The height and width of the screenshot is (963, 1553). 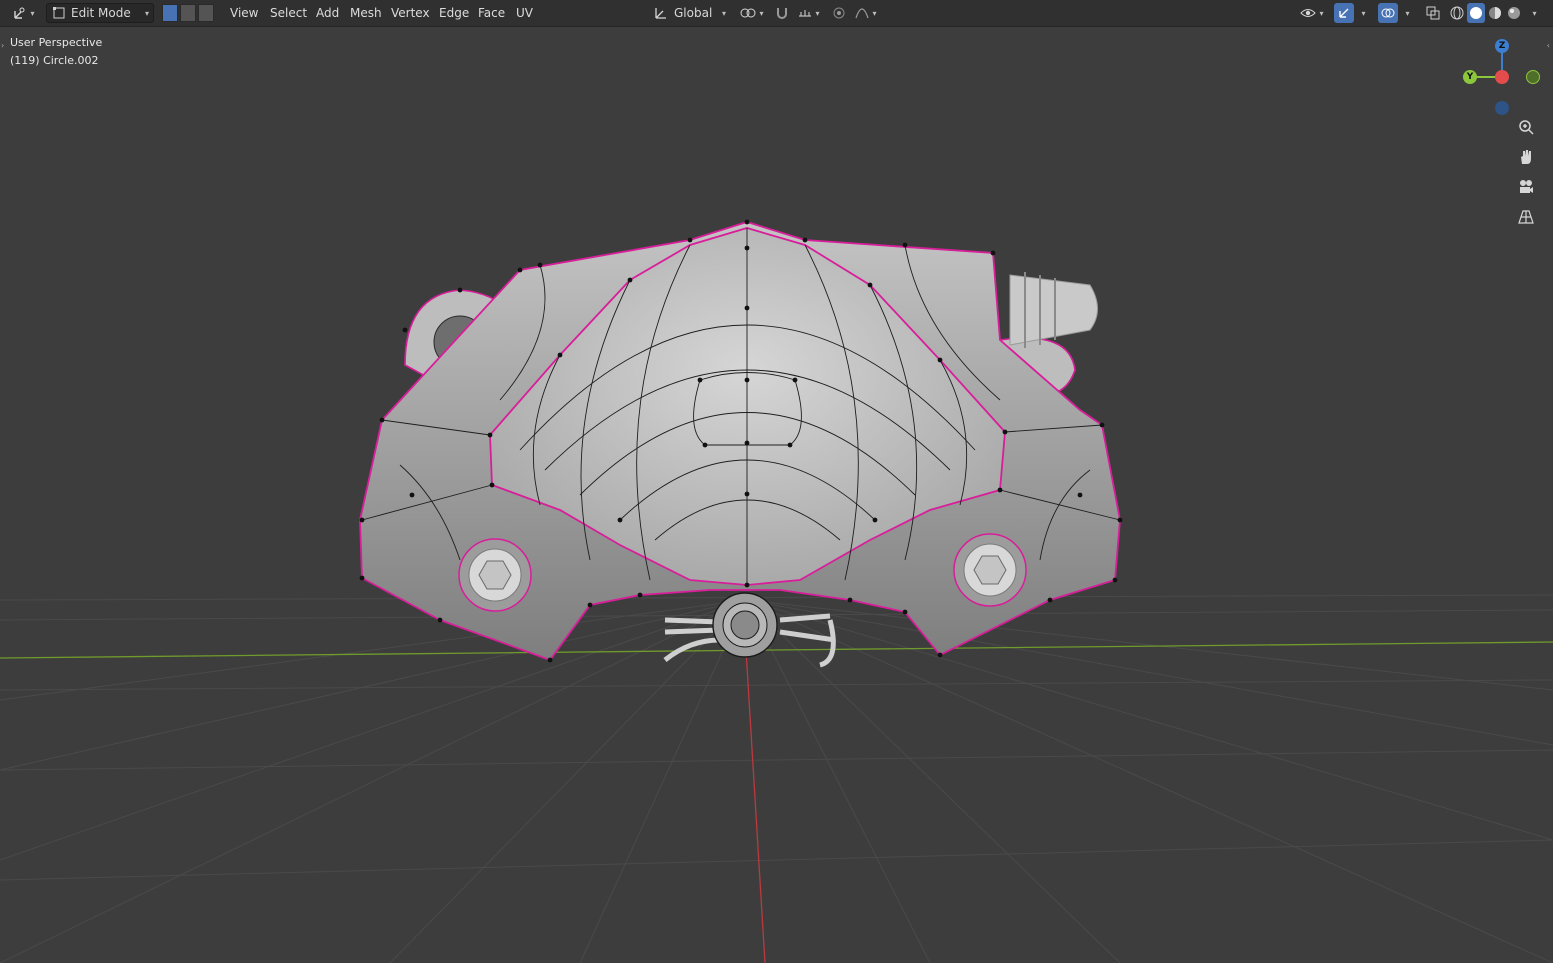 I want to click on falloff-curve-icon, so click(x=862, y=13).